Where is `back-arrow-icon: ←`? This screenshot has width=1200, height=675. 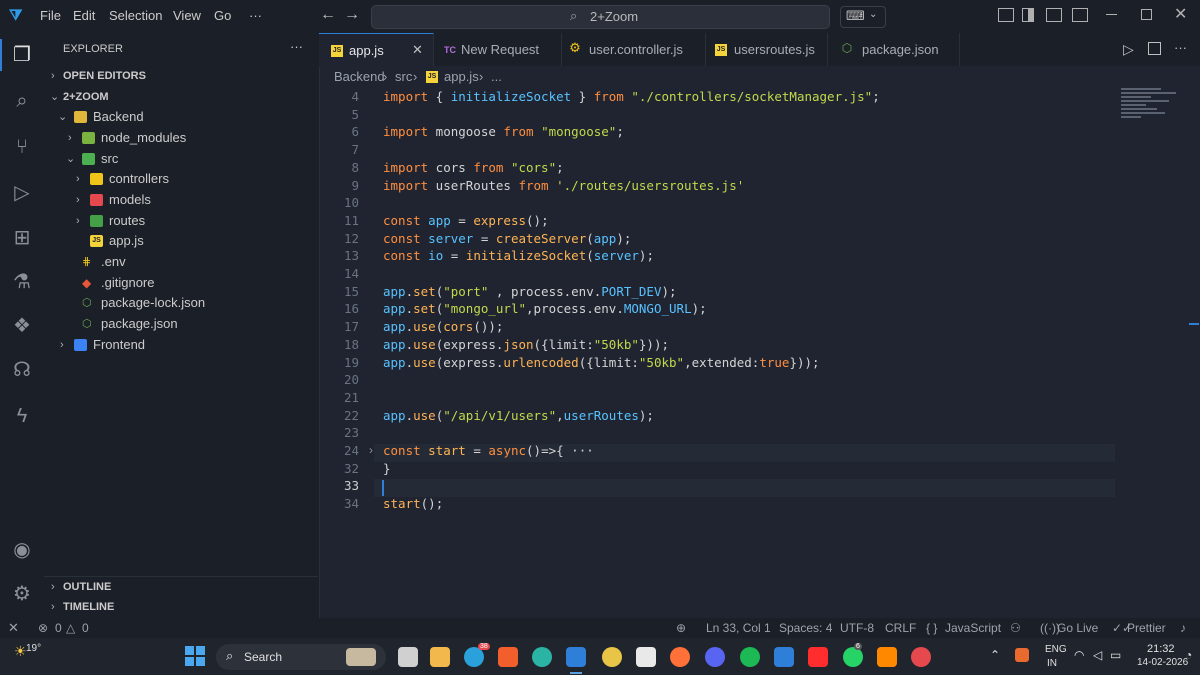 back-arrow-icon: ← is located at coordinates (328, 15).